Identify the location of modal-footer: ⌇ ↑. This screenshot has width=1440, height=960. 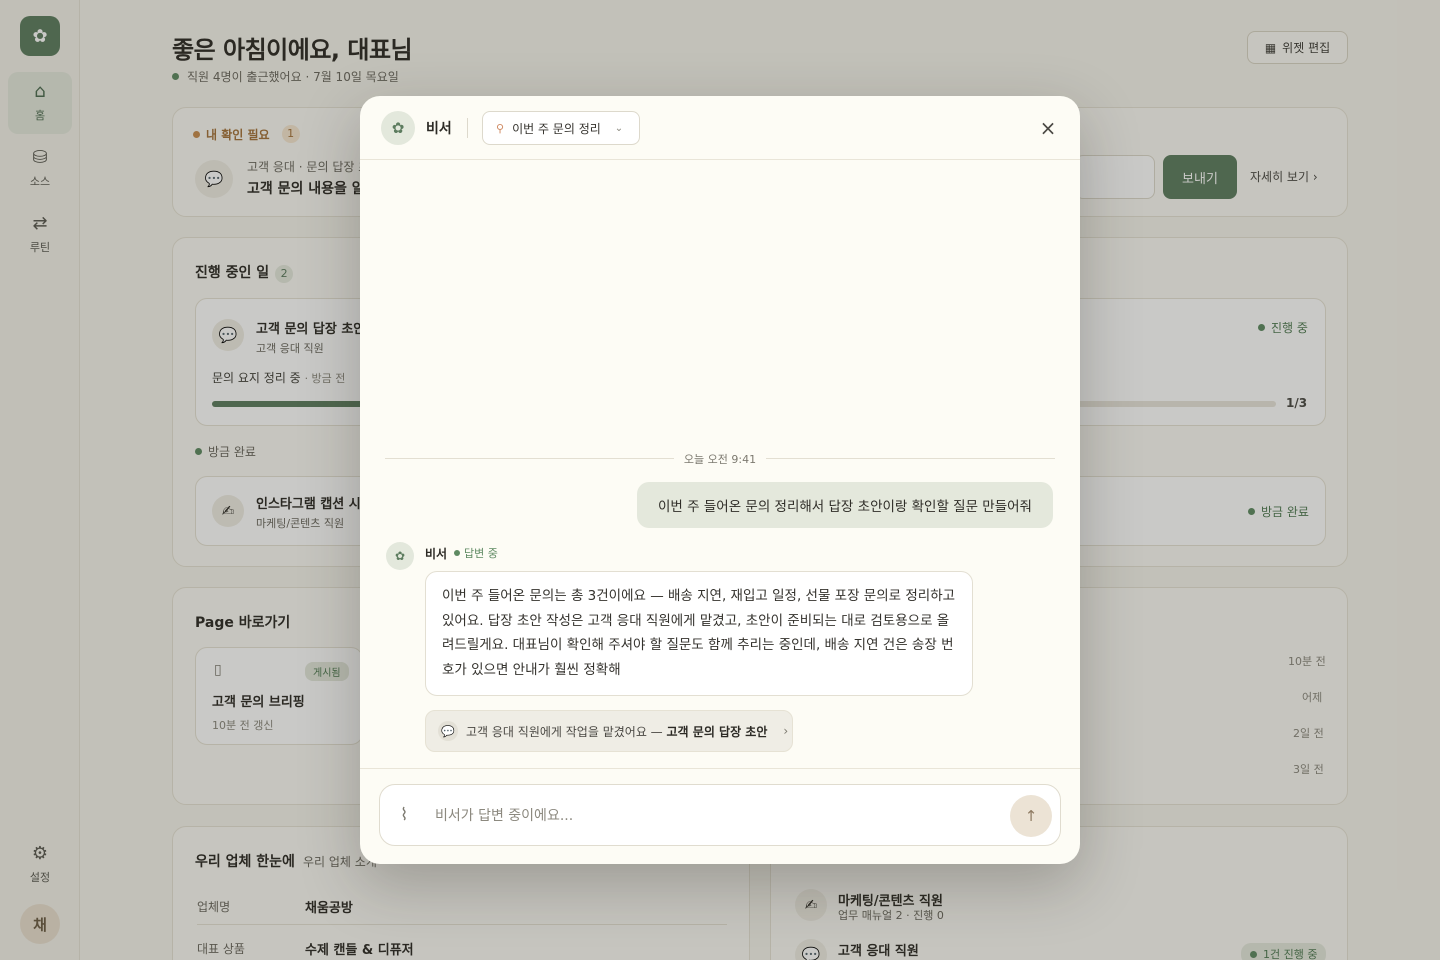
(720, 816).